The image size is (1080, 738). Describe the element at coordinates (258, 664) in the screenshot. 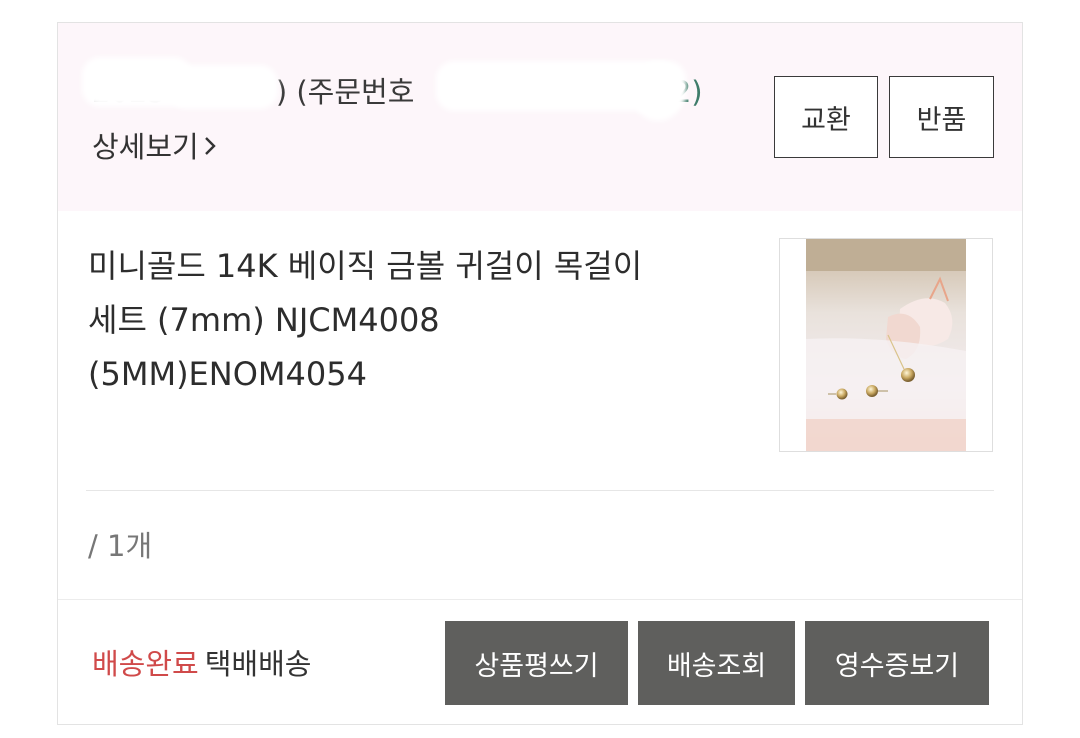

I see `delivery-method: 택배배송` at that location.